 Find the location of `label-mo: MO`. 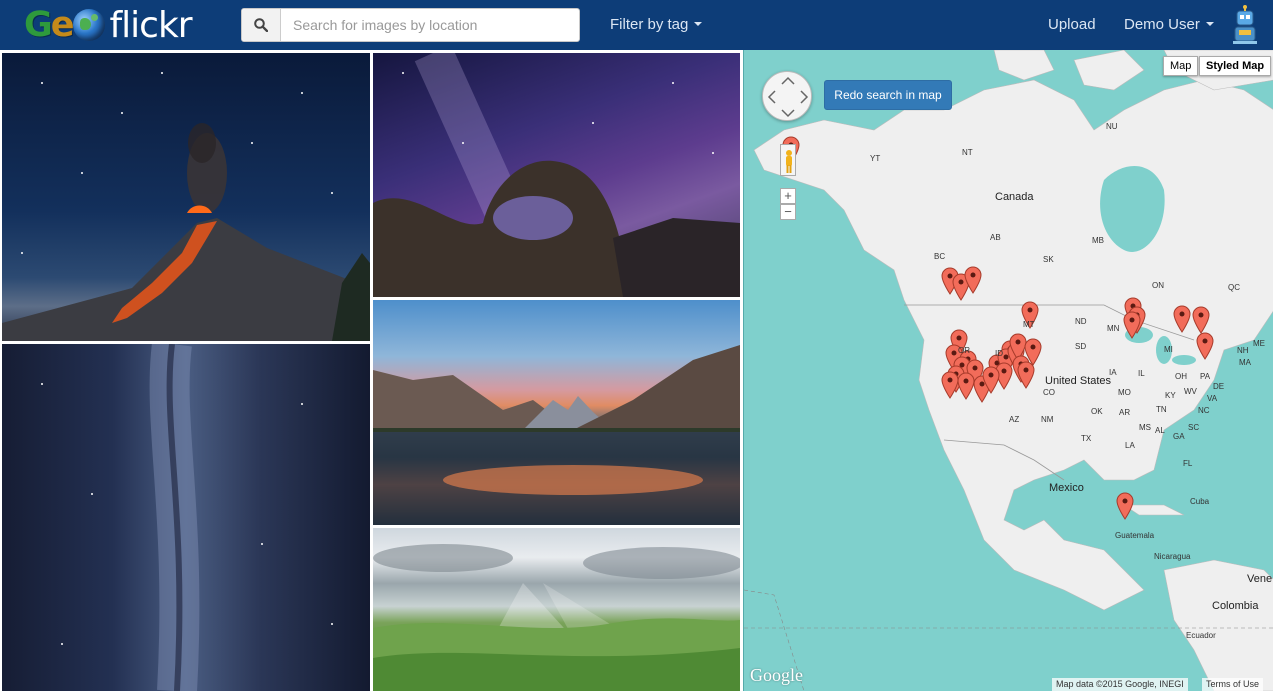

label-mo: MO is located at coordinates (1124, 392).